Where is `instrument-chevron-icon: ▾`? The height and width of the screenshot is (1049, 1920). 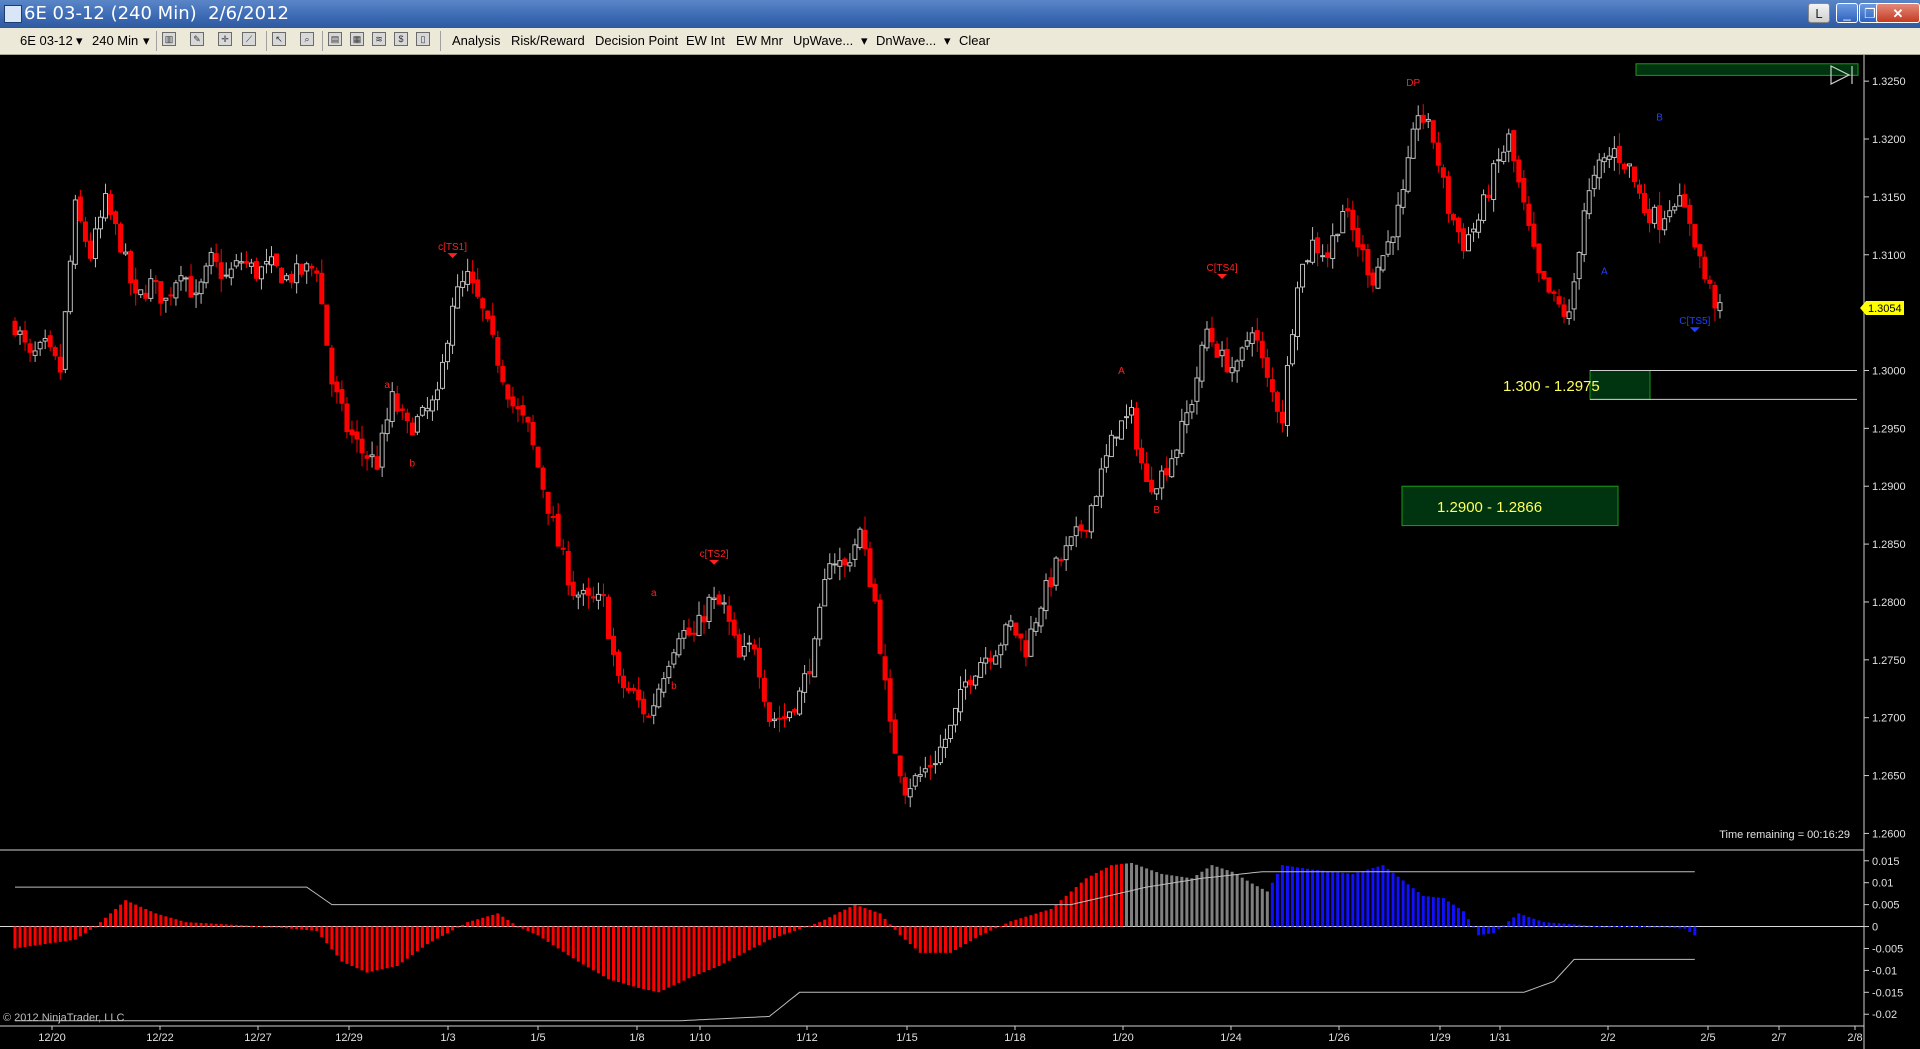 instrument-chevron-icon: ▾ is located at coordinates (79, 41).